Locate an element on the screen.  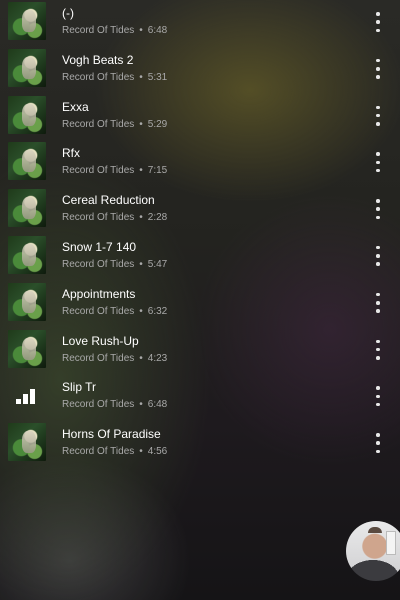
track-row: Cereal Reduction Record Of Tides • 2:28 is located at coordinates (200, 210).